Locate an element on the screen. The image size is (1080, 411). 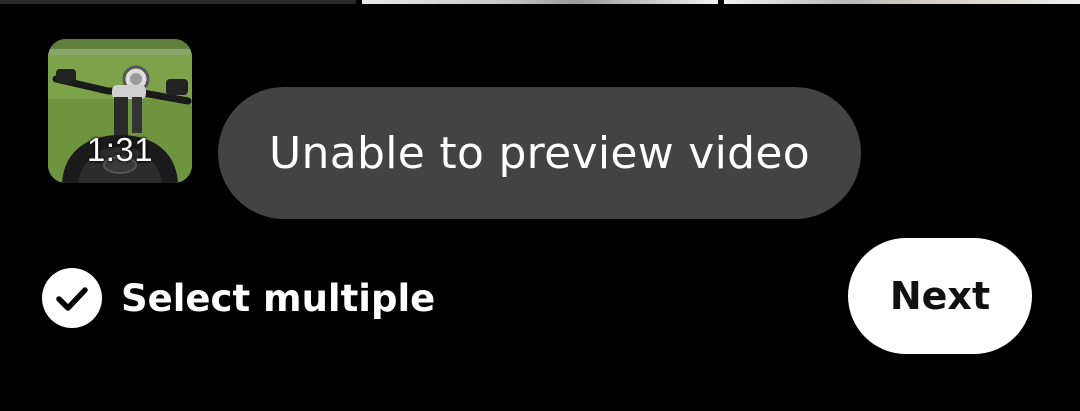
checkmark-icon is located at coordinates (72, 298).